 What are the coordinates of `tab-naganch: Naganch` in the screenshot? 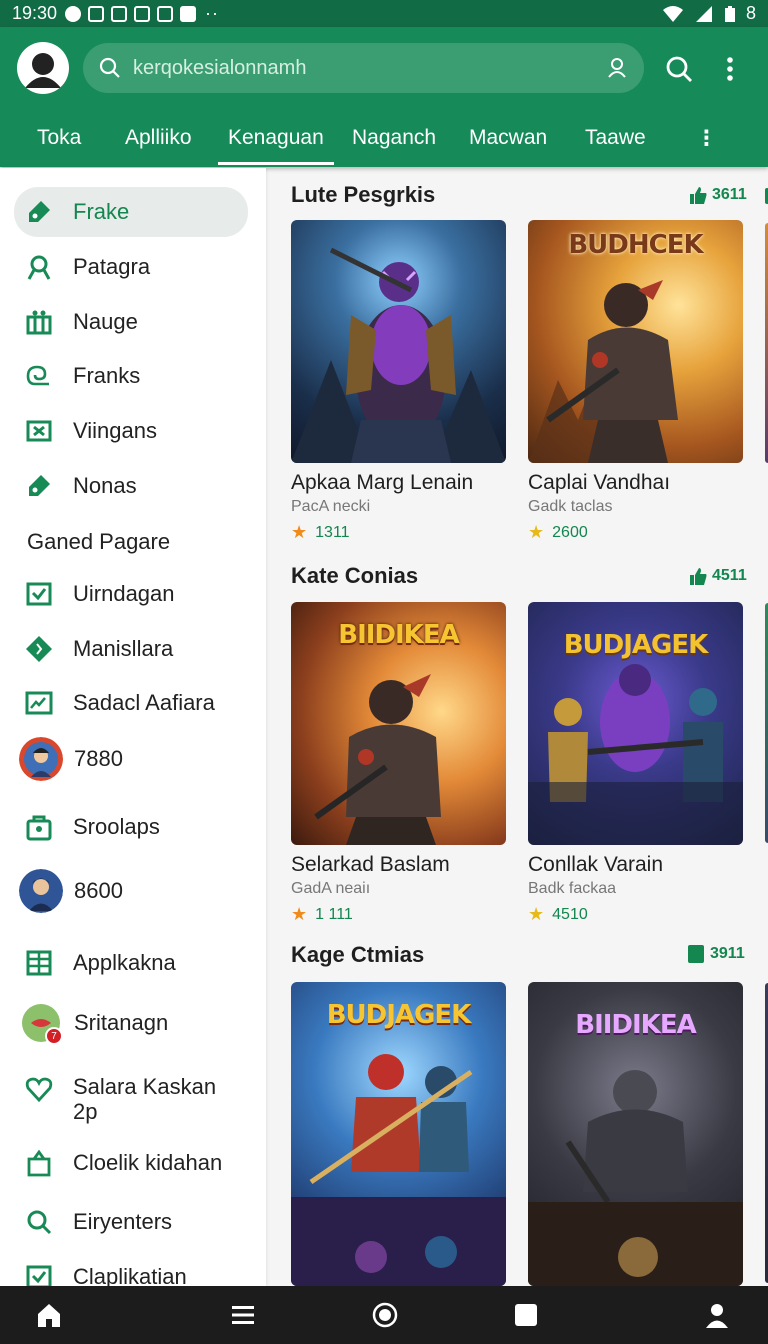 It's located at (394, 138).